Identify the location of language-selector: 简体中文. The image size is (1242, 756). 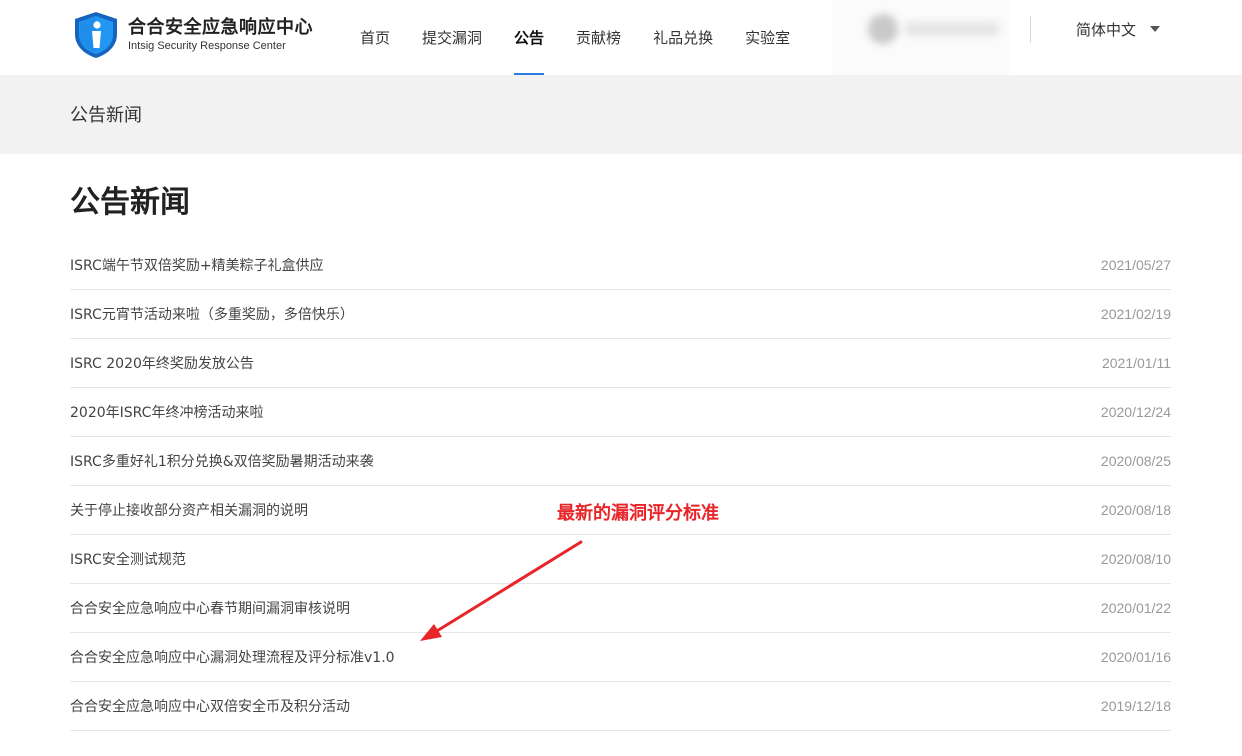
(1118, 29).